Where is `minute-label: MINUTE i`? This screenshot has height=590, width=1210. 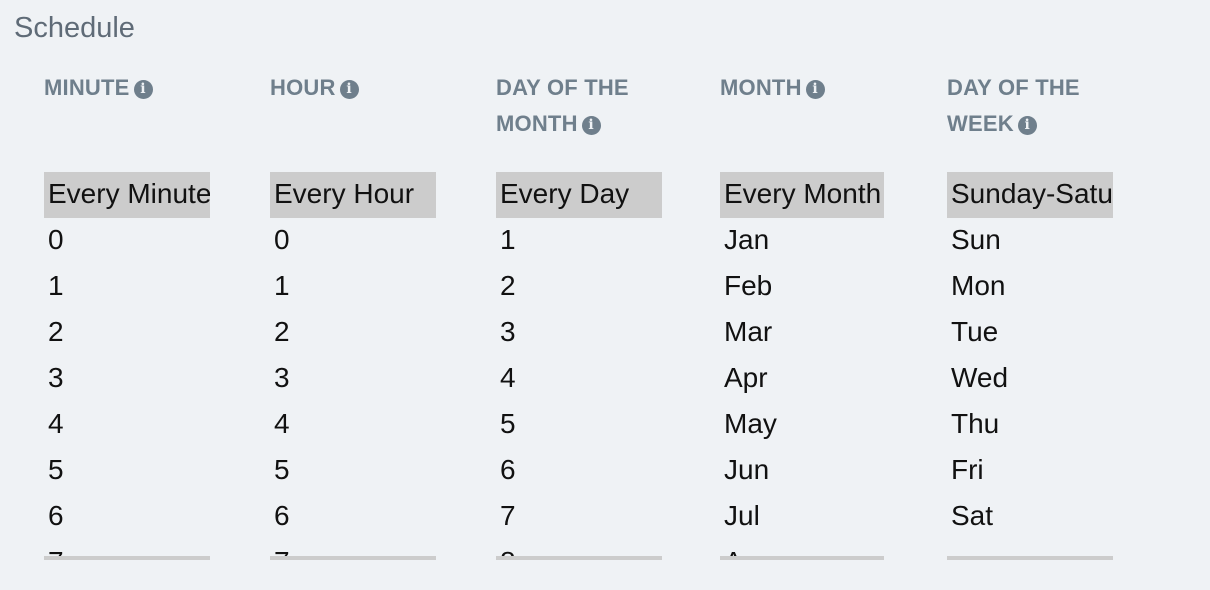 minute-label: MINUTE i is located at coordinates (134, 88).